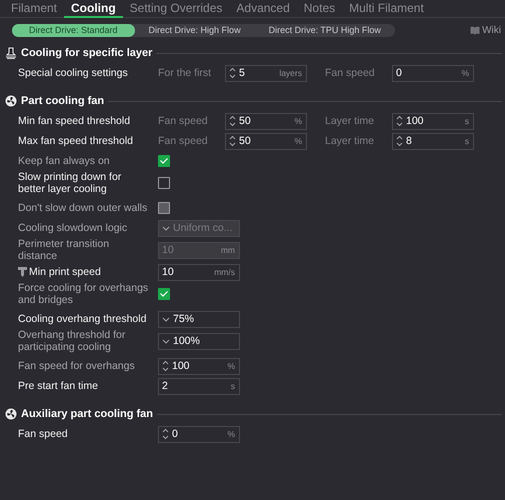 Image resolution: width=505 pixels, height=500 pixels. Describe the element at coordinates (185, 73) in the screenshot. I see `field-label: For the first` at that location.